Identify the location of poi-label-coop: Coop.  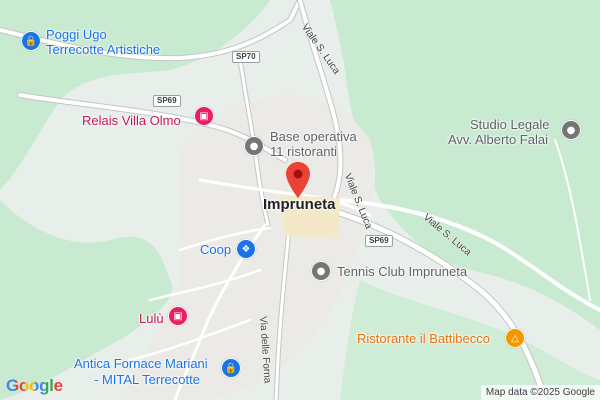
(215, 249).